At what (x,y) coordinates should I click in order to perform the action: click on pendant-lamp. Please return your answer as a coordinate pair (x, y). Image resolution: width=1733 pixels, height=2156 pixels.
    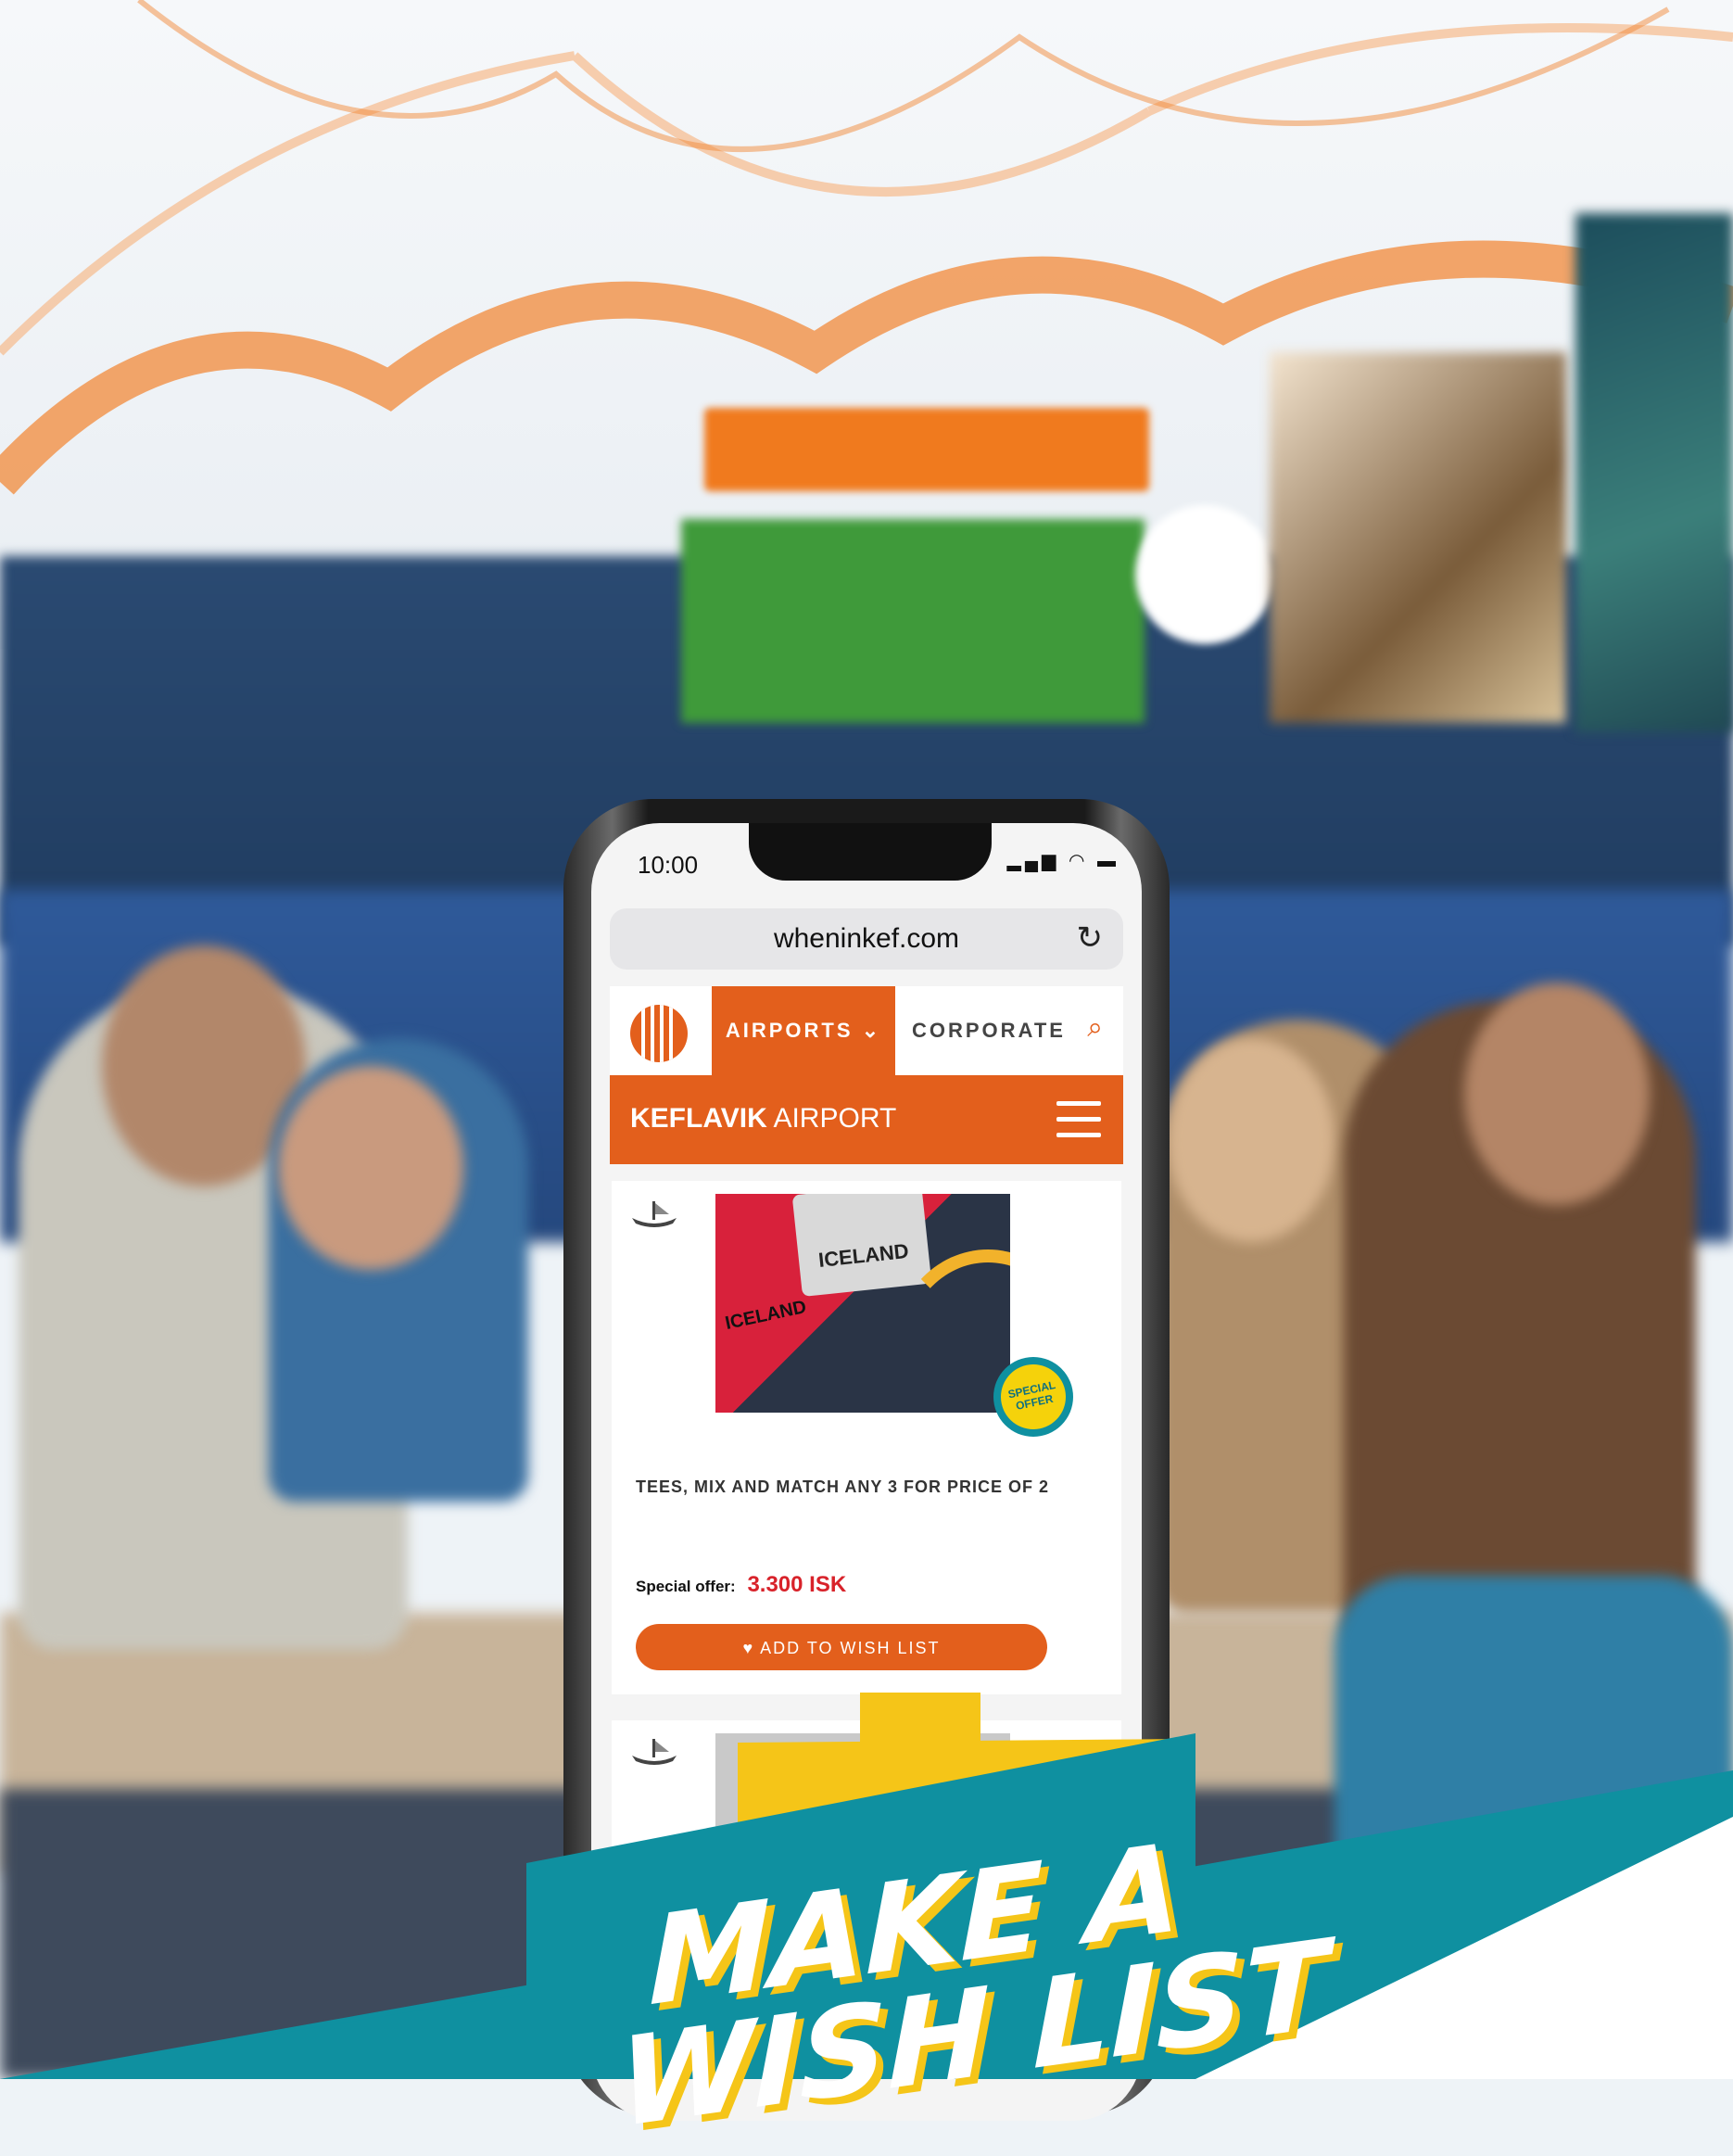
    Looking at the image, I should click on (1205, 575).